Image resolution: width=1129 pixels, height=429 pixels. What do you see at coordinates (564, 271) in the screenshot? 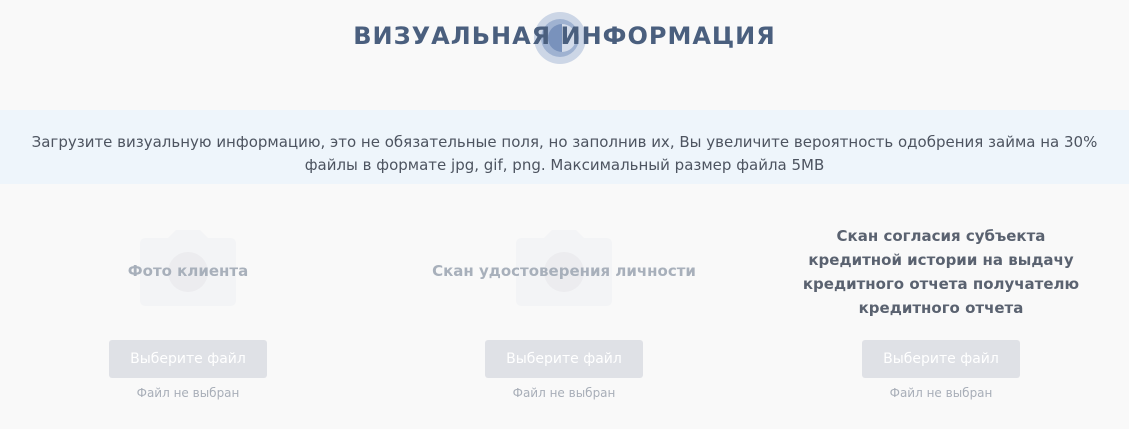
I see `upload-label: Скан удостоверения личности` at bounding box center [564, 271].